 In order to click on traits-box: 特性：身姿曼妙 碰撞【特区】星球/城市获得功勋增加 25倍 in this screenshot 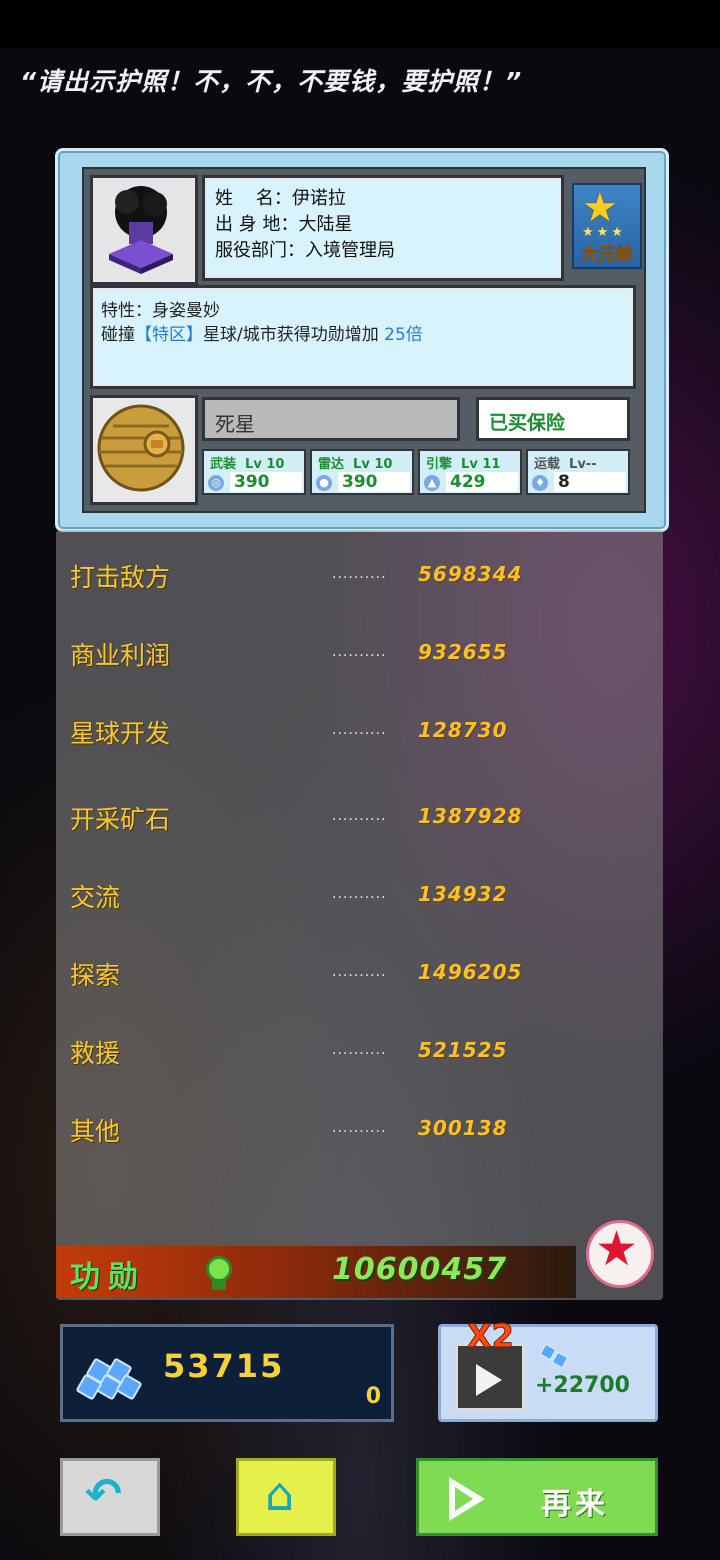, I will do `click(363, 337)`.